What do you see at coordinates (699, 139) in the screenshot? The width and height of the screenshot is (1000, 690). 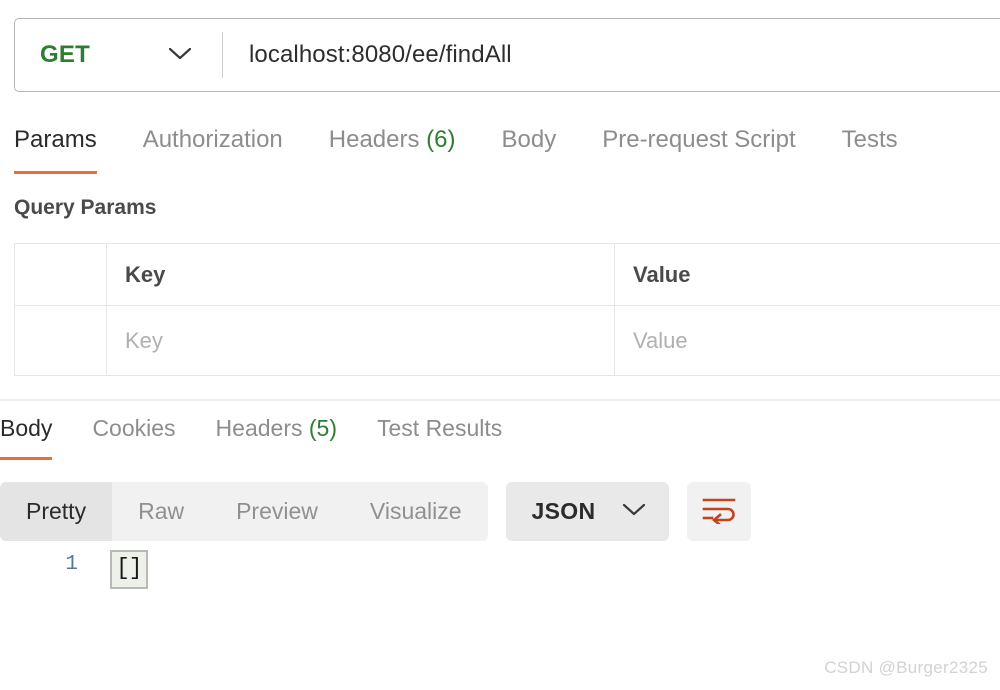 I see `request-tab-pre-request-script-label: Pre-request Script` at bounding box center [699, 139].